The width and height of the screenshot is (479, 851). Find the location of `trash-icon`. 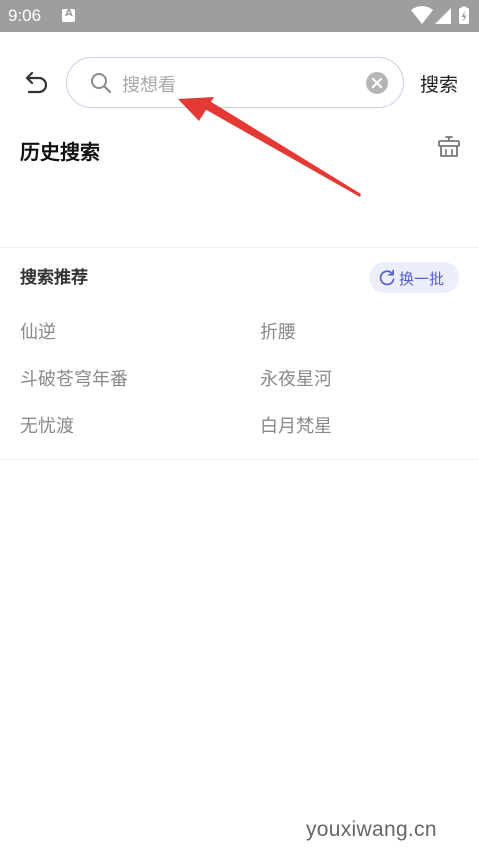

trash-icon is located at coordinates (449, 146).